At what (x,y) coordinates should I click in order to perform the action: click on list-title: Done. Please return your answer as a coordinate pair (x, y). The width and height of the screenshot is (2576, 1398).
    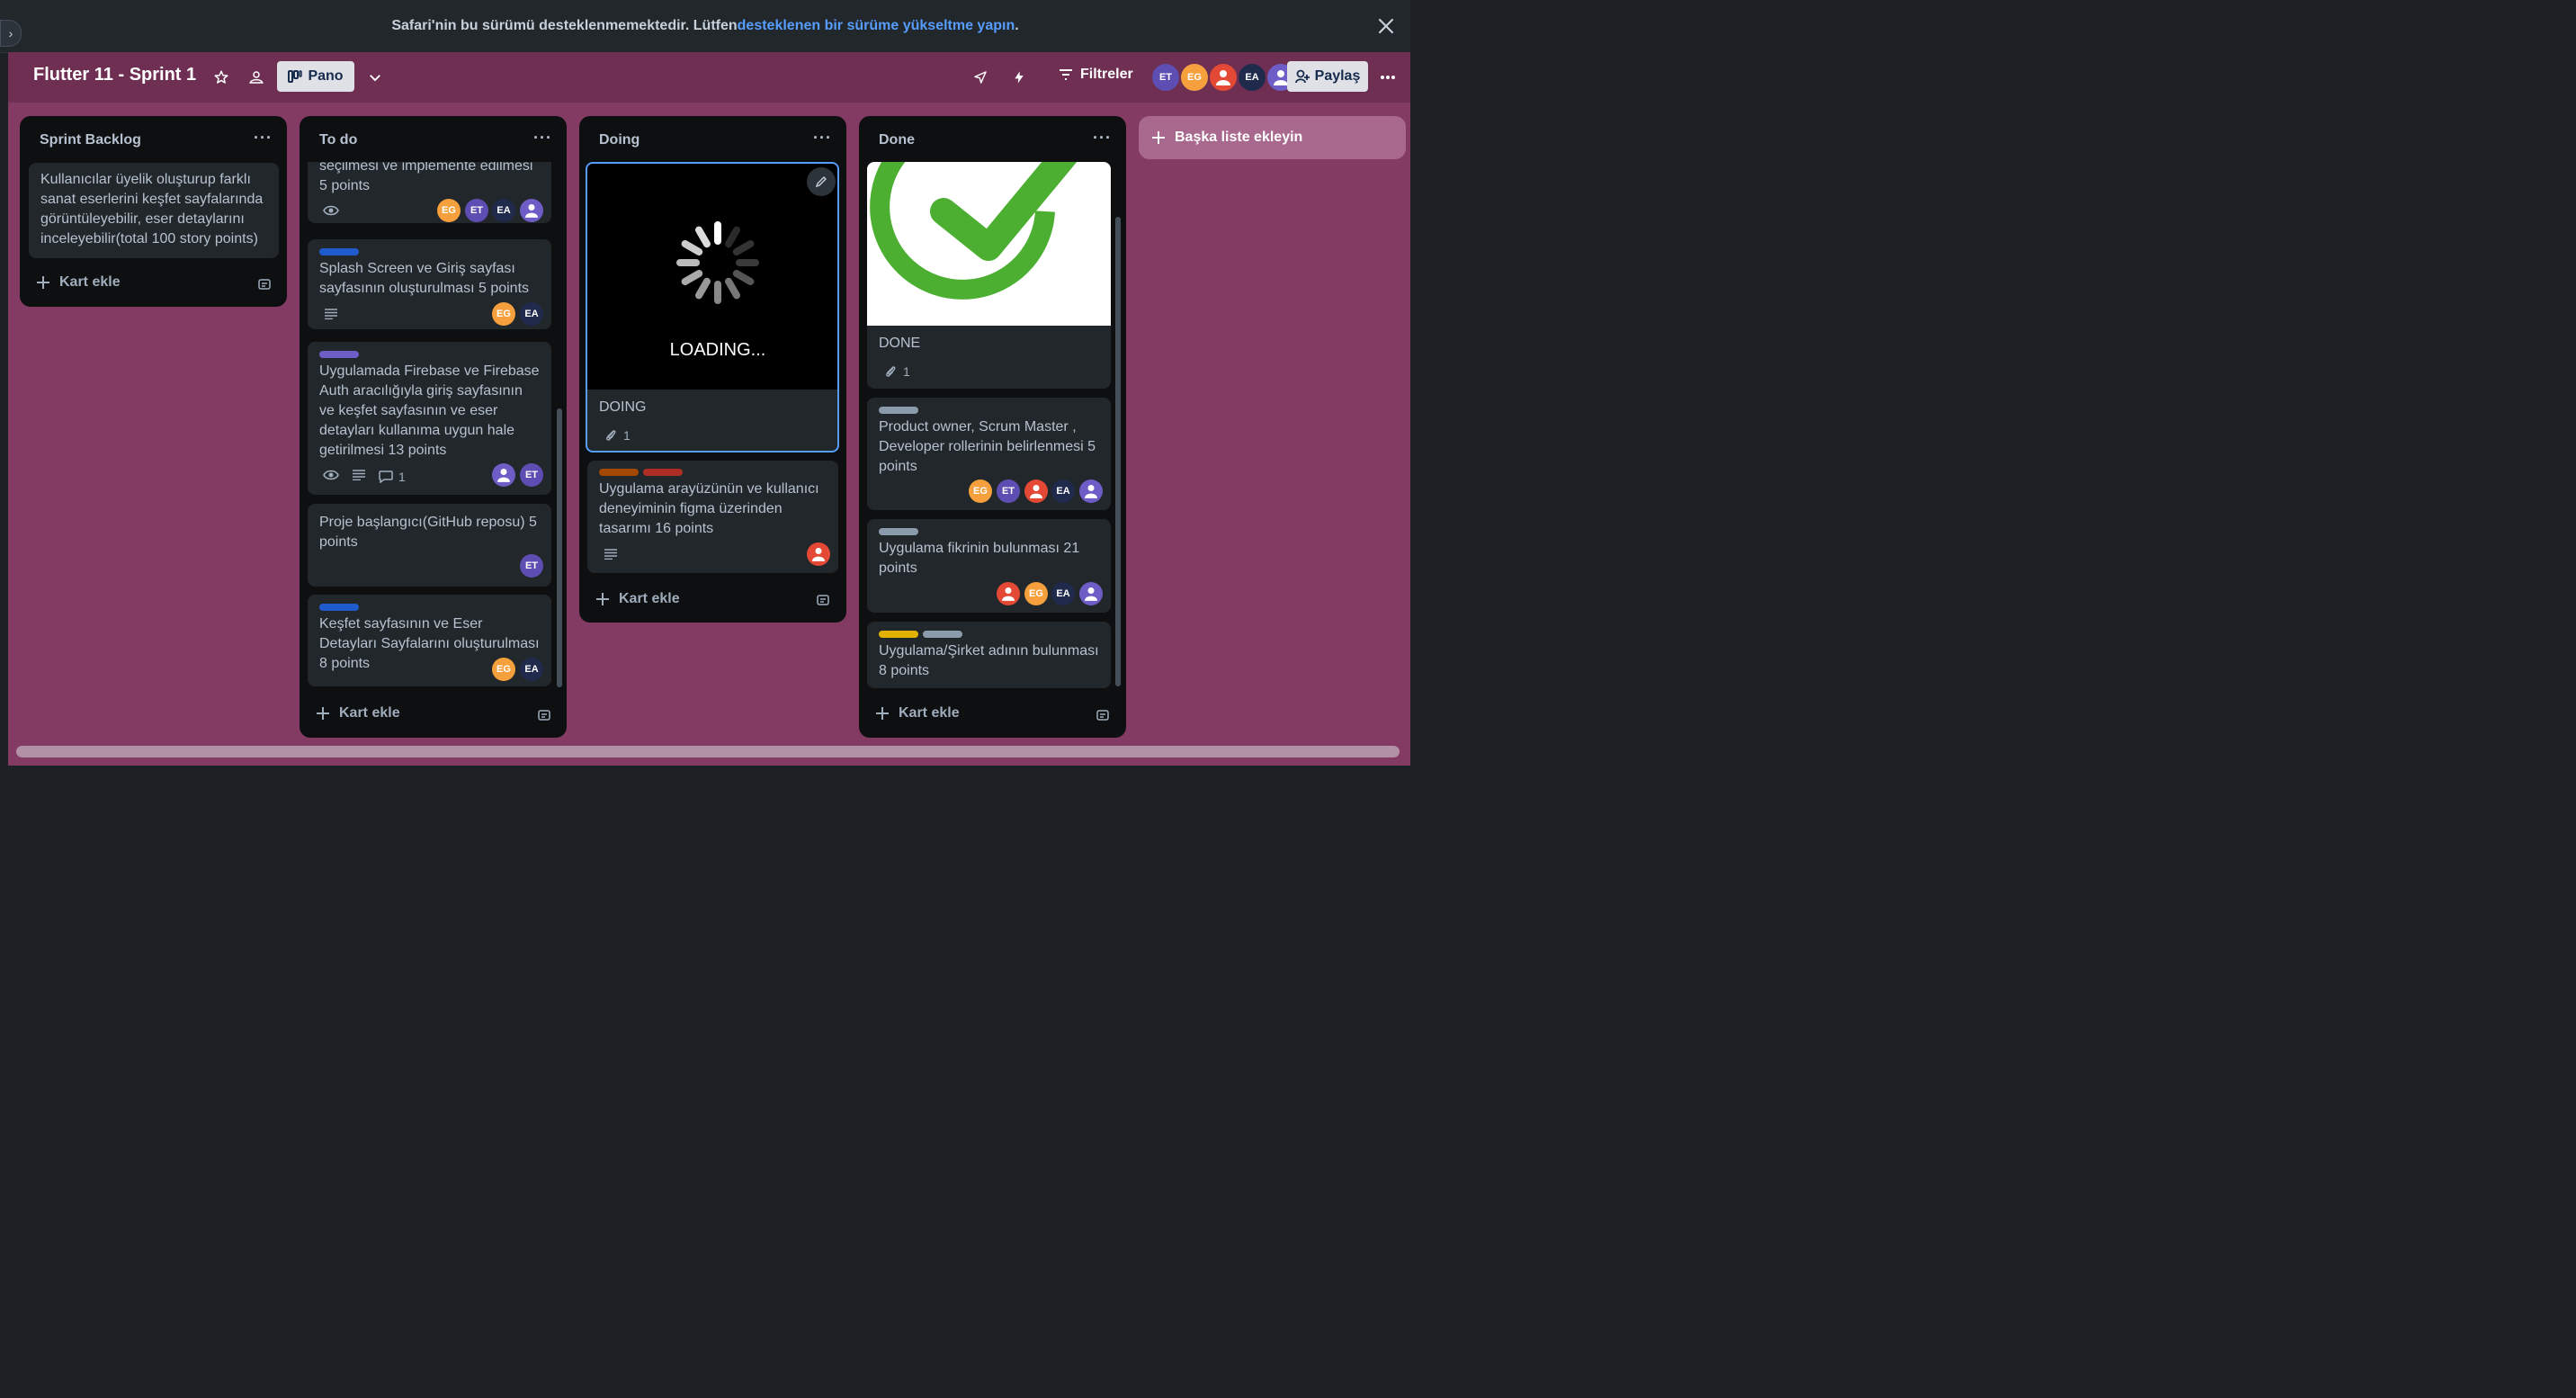
    Looking at the image, I should click on (897, 140).